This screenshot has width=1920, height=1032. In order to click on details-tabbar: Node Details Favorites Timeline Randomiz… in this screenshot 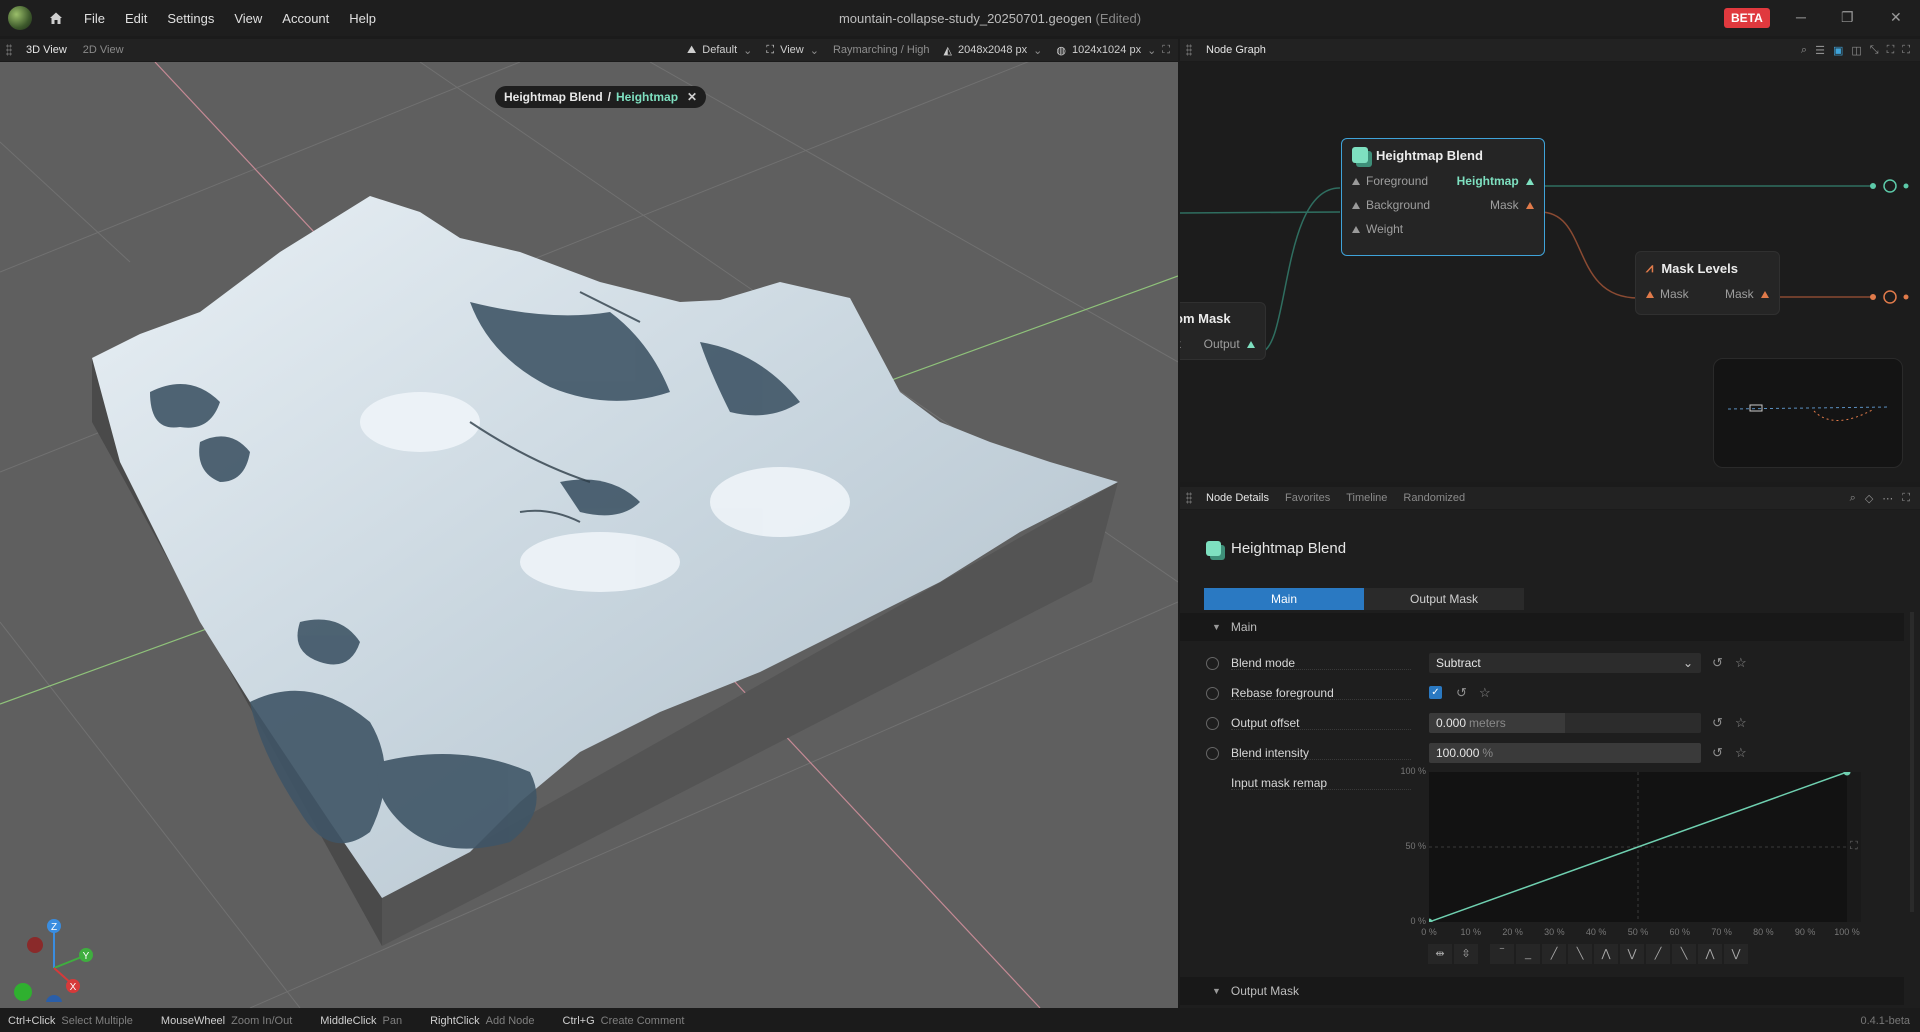, I will do `click(1550, 498)`.